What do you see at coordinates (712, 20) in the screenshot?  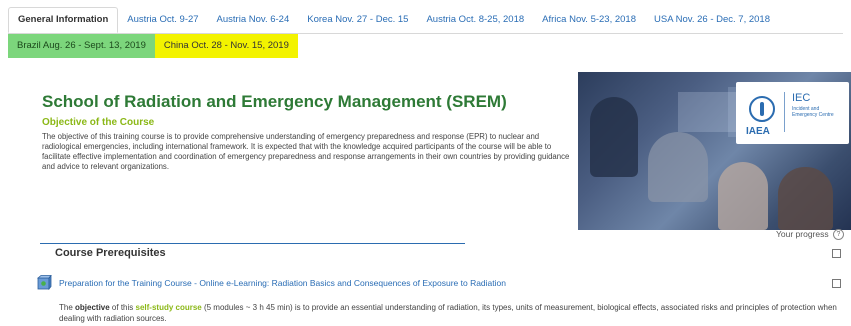 I see `tab-usa-nov-26-dec-7-2018: USA Nov. 26 - Dec. 7, 2018` at bounding box center [712, 20].